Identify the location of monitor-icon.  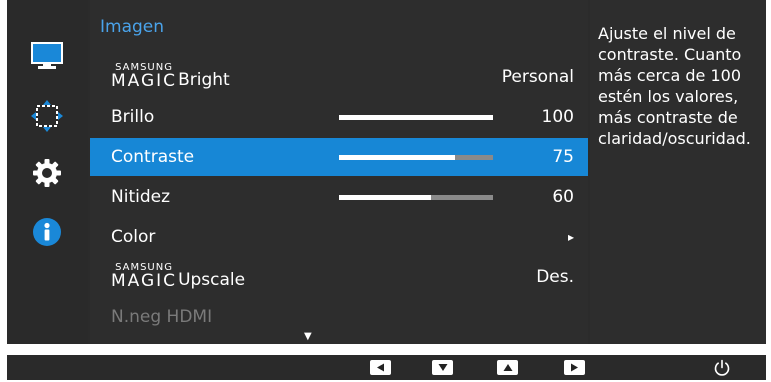
(47, 56).